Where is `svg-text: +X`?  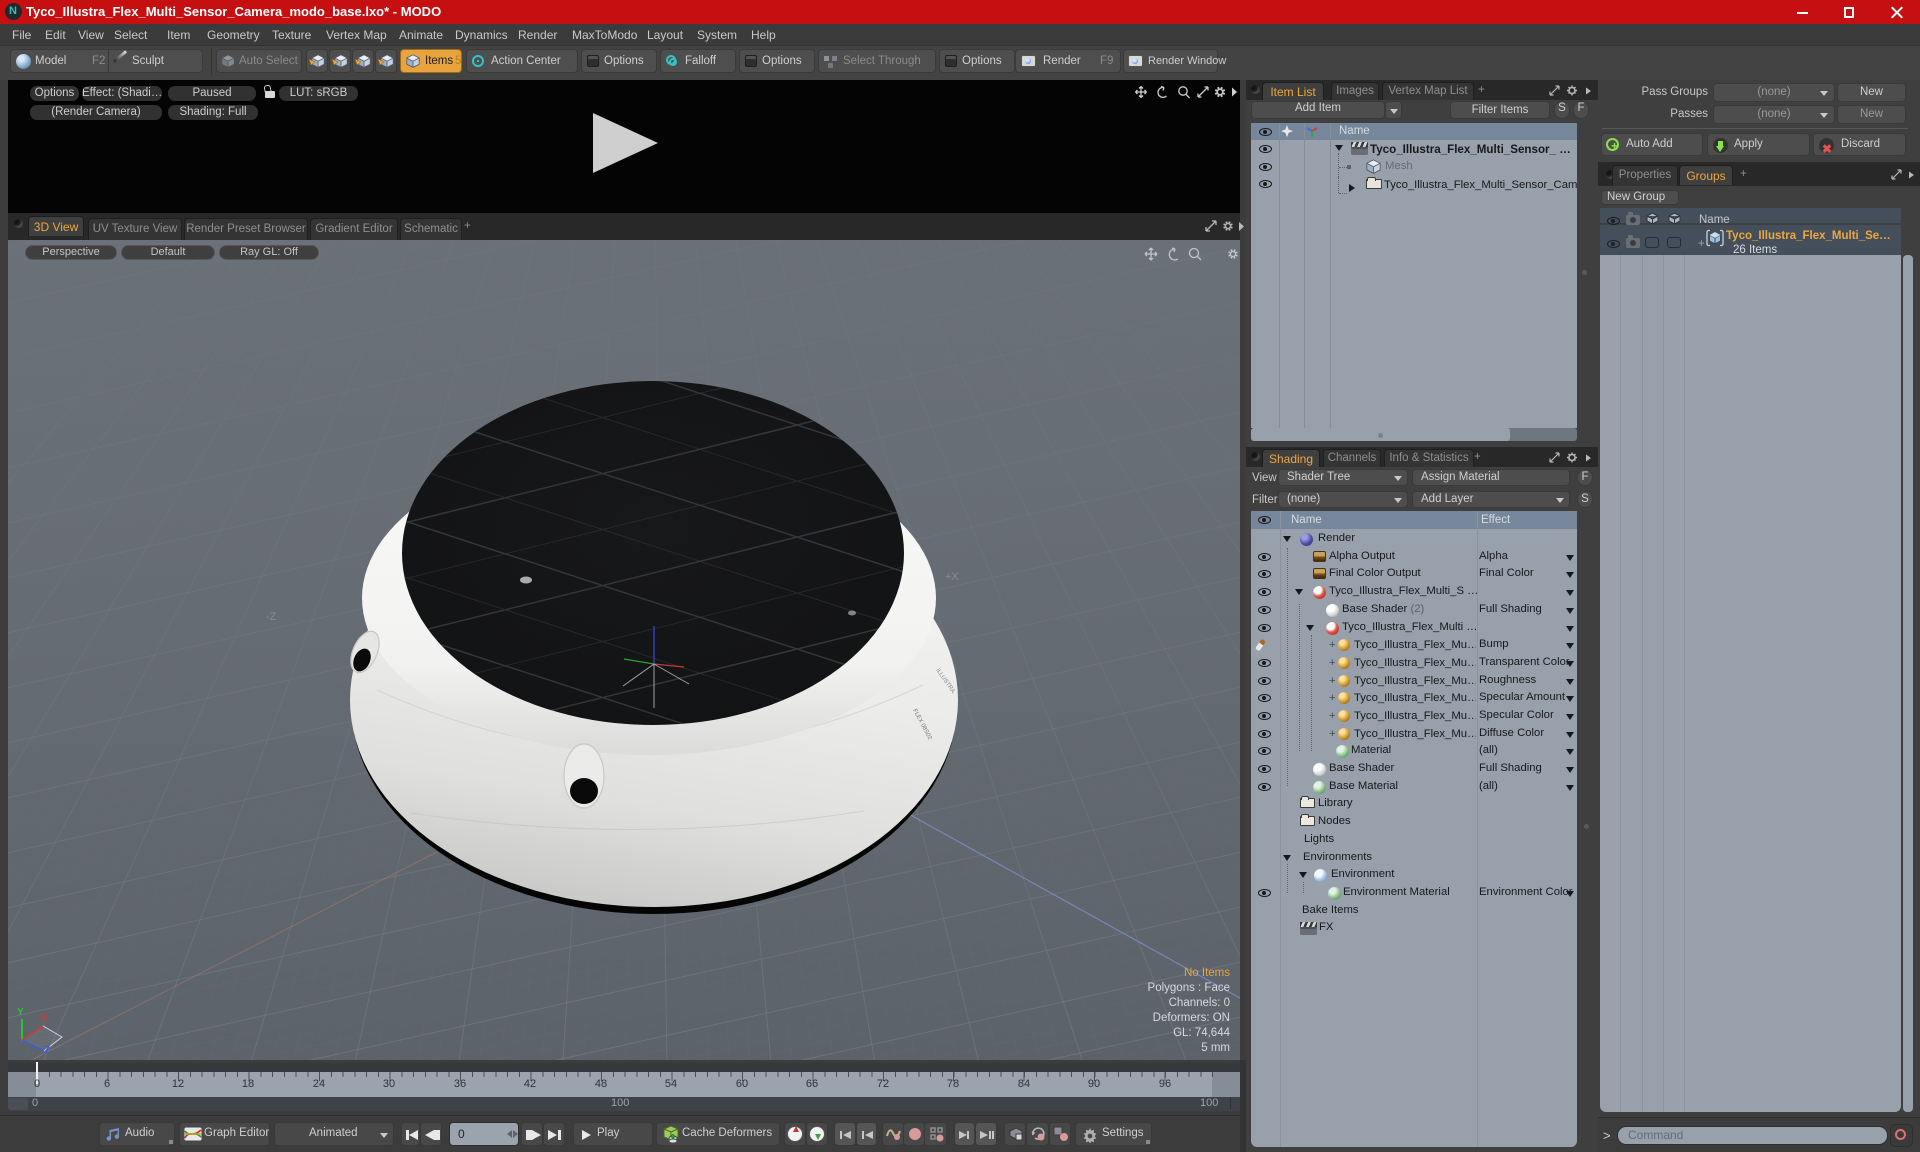 svg-text: +X is located at coordinates (952, 577).